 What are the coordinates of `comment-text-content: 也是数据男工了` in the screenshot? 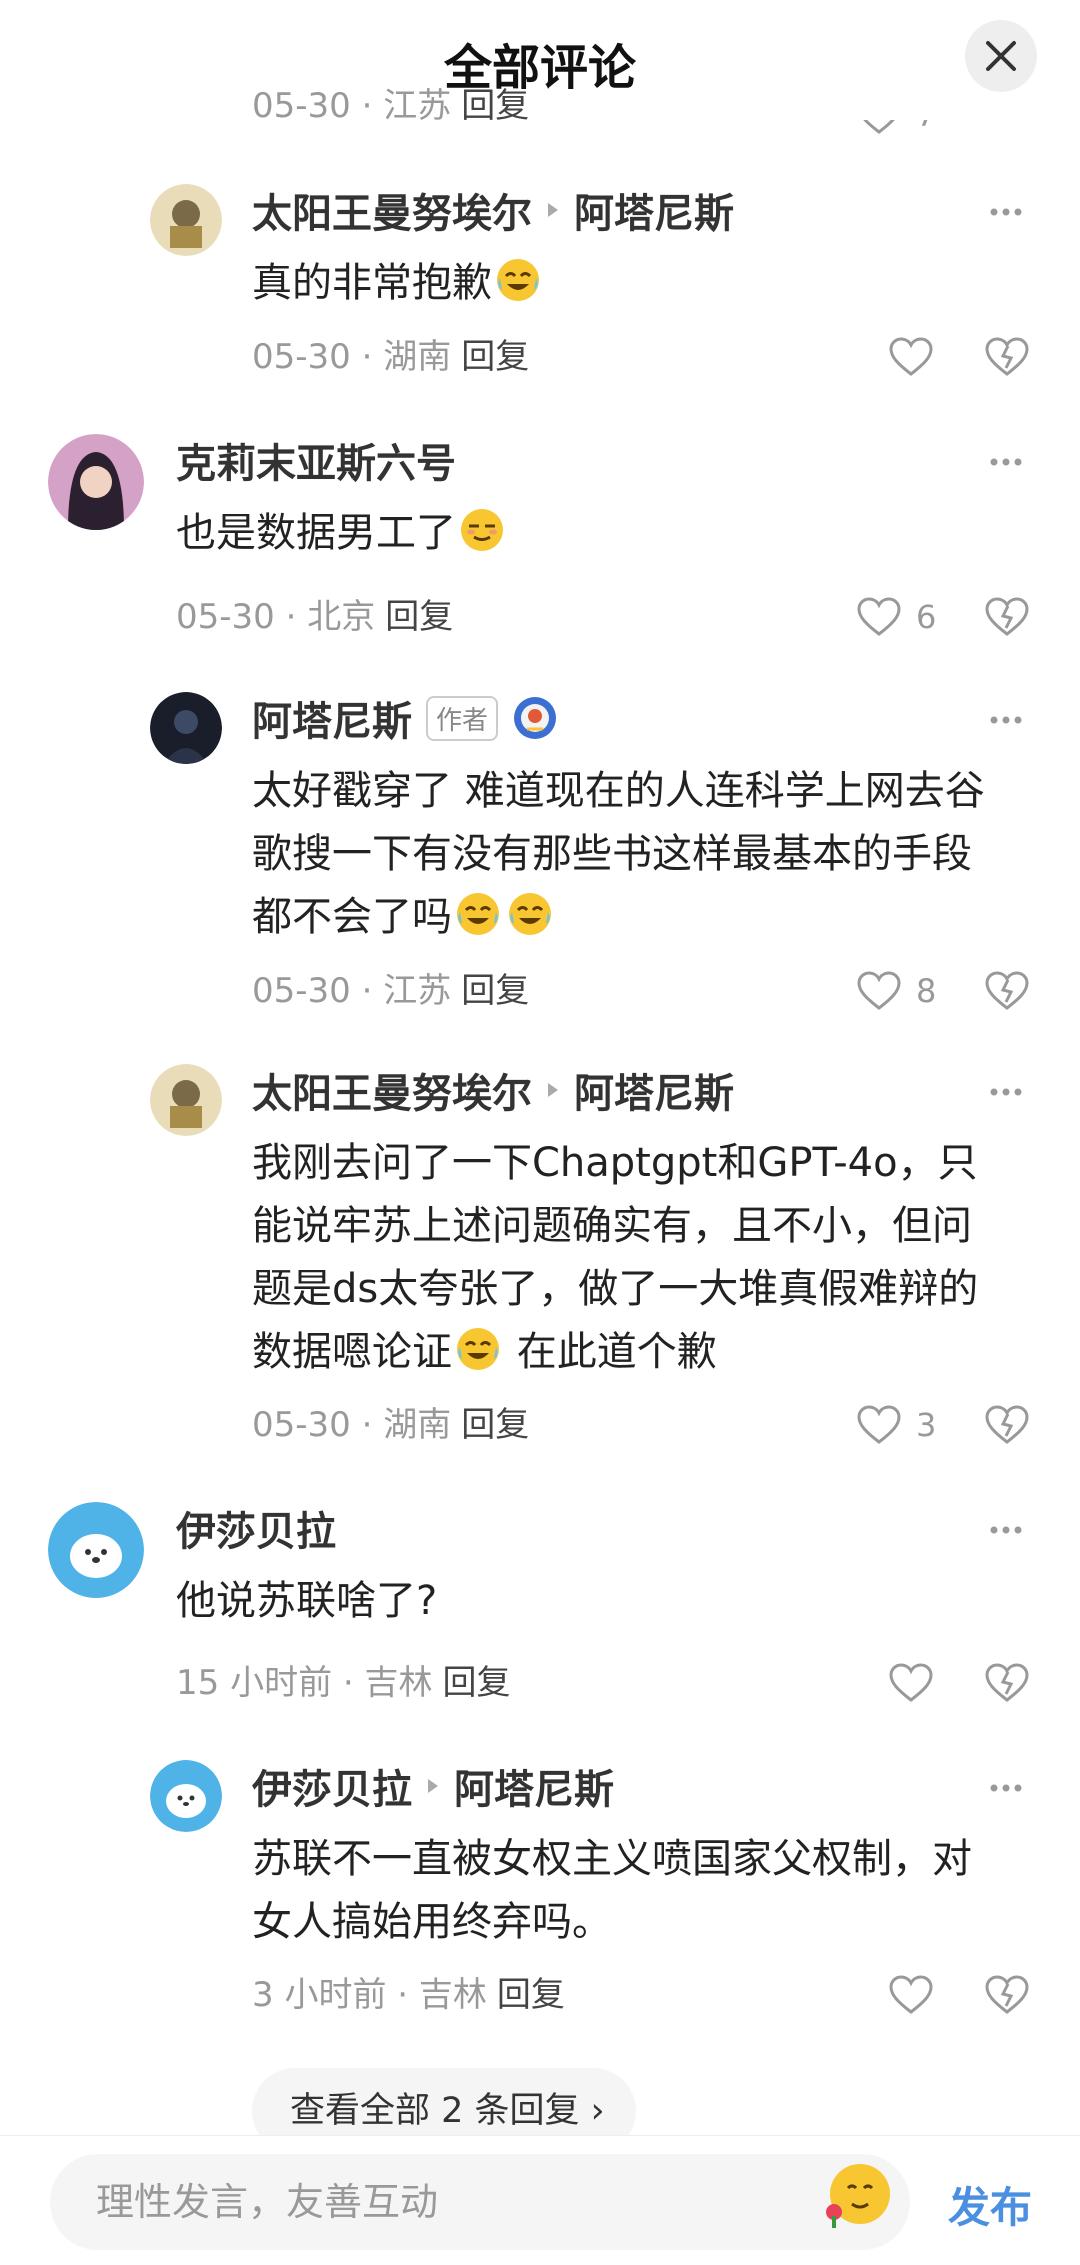 It's located at (316, 533).